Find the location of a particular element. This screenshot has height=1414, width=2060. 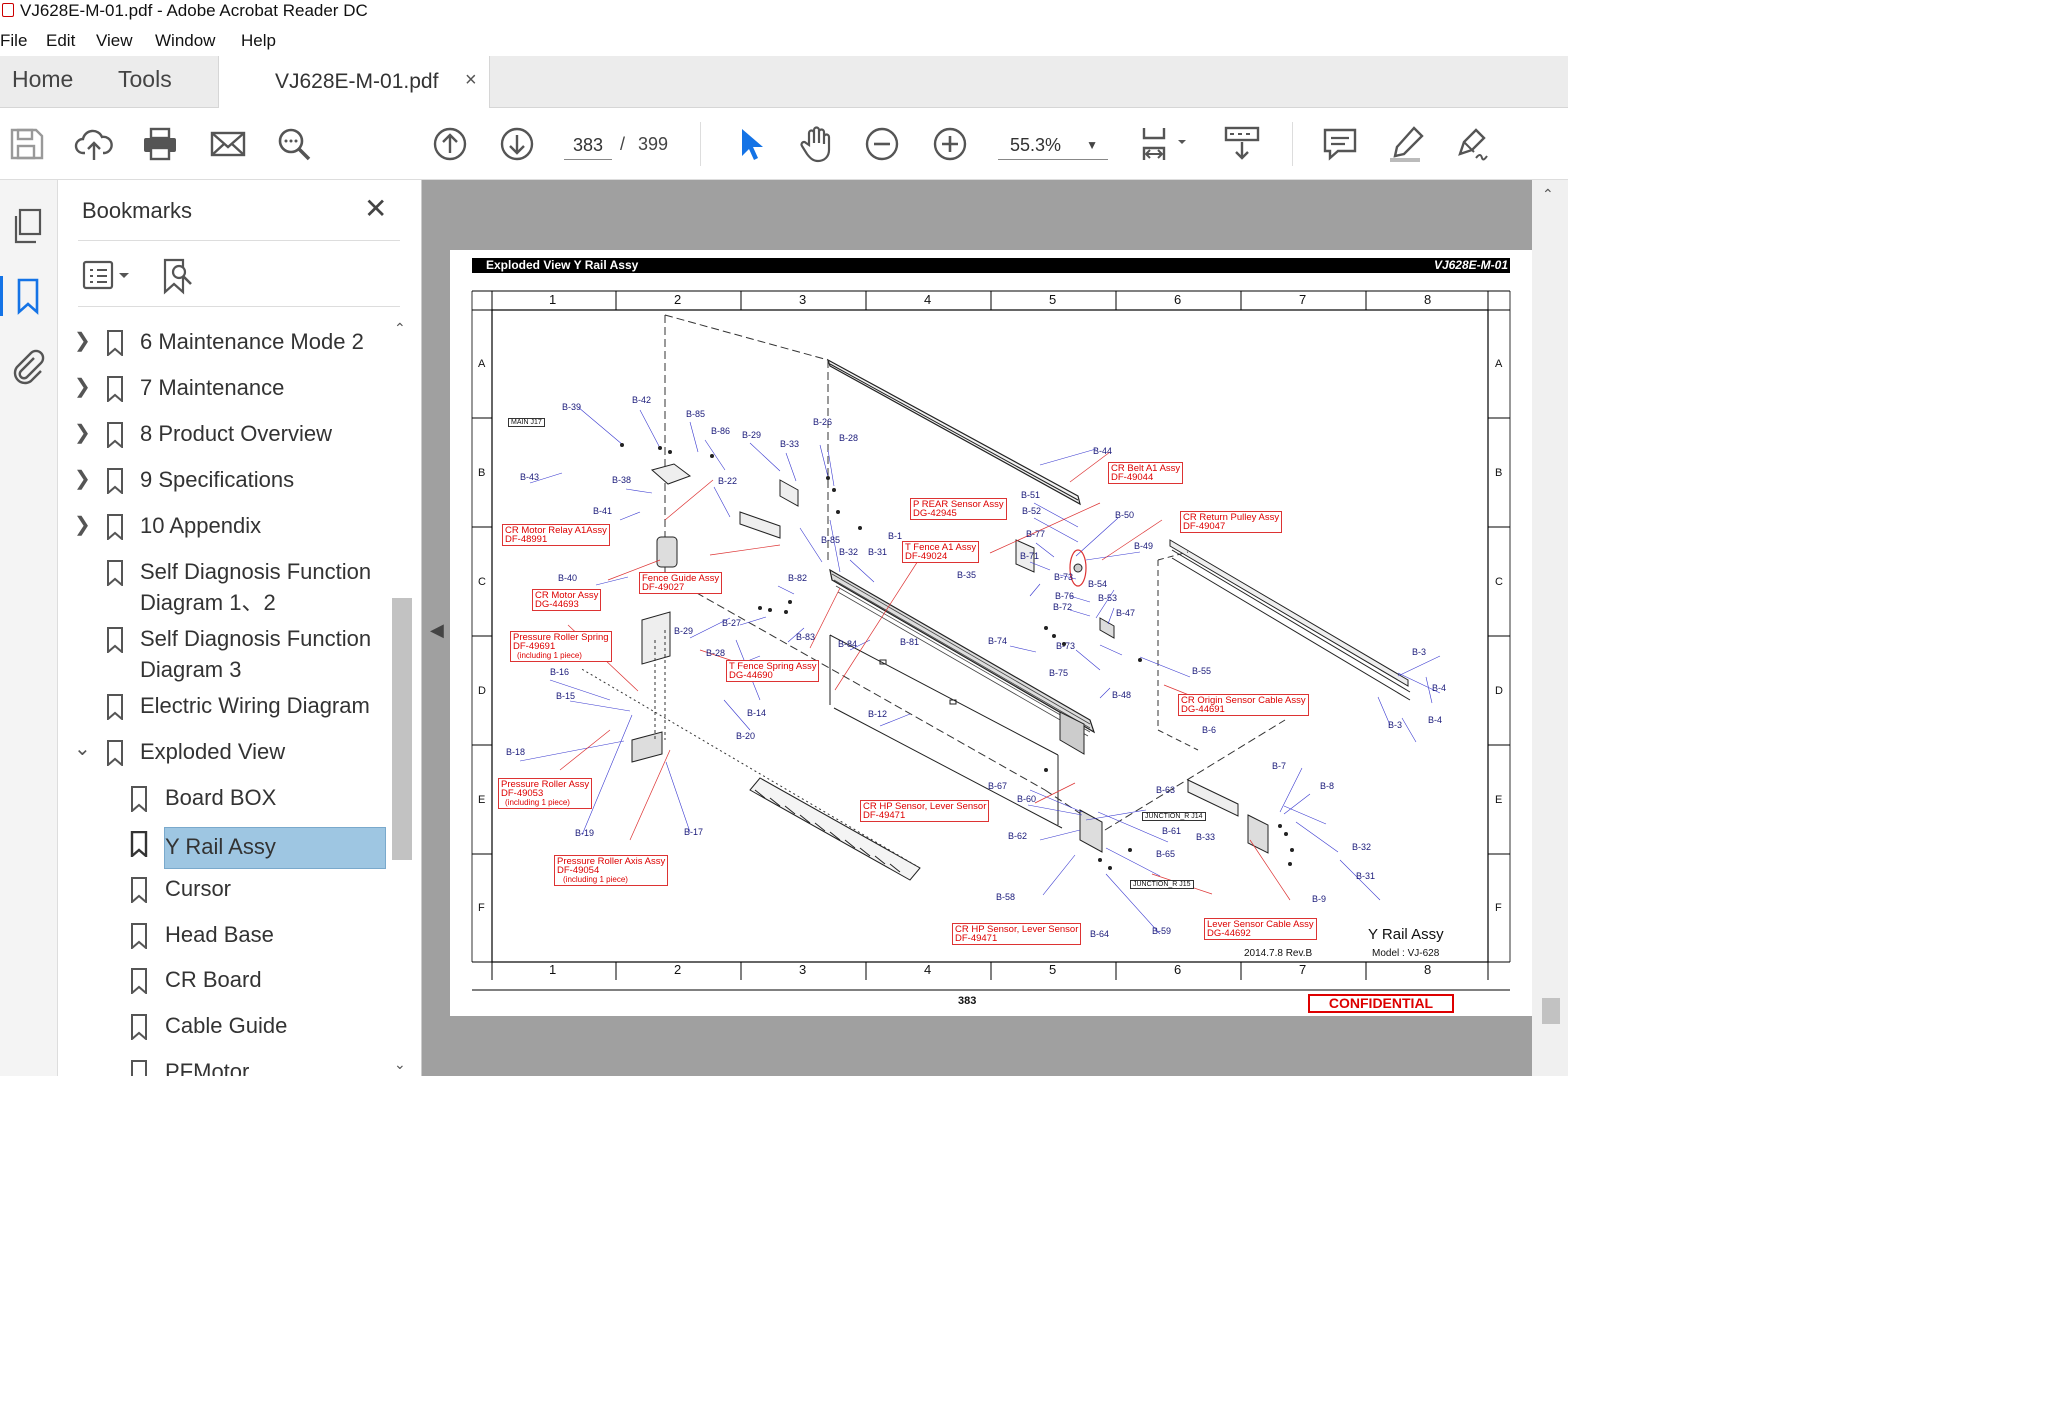

hand-tool-icon is located at coordinates (816, 144).